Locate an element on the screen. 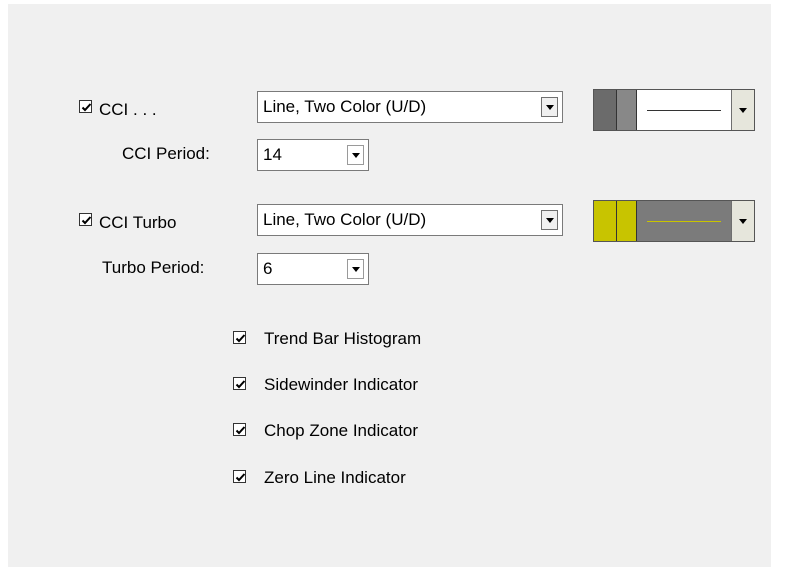 The image size is (787, 571). sidewinder-indicator-checkbox is located at coordinates (239, 383).